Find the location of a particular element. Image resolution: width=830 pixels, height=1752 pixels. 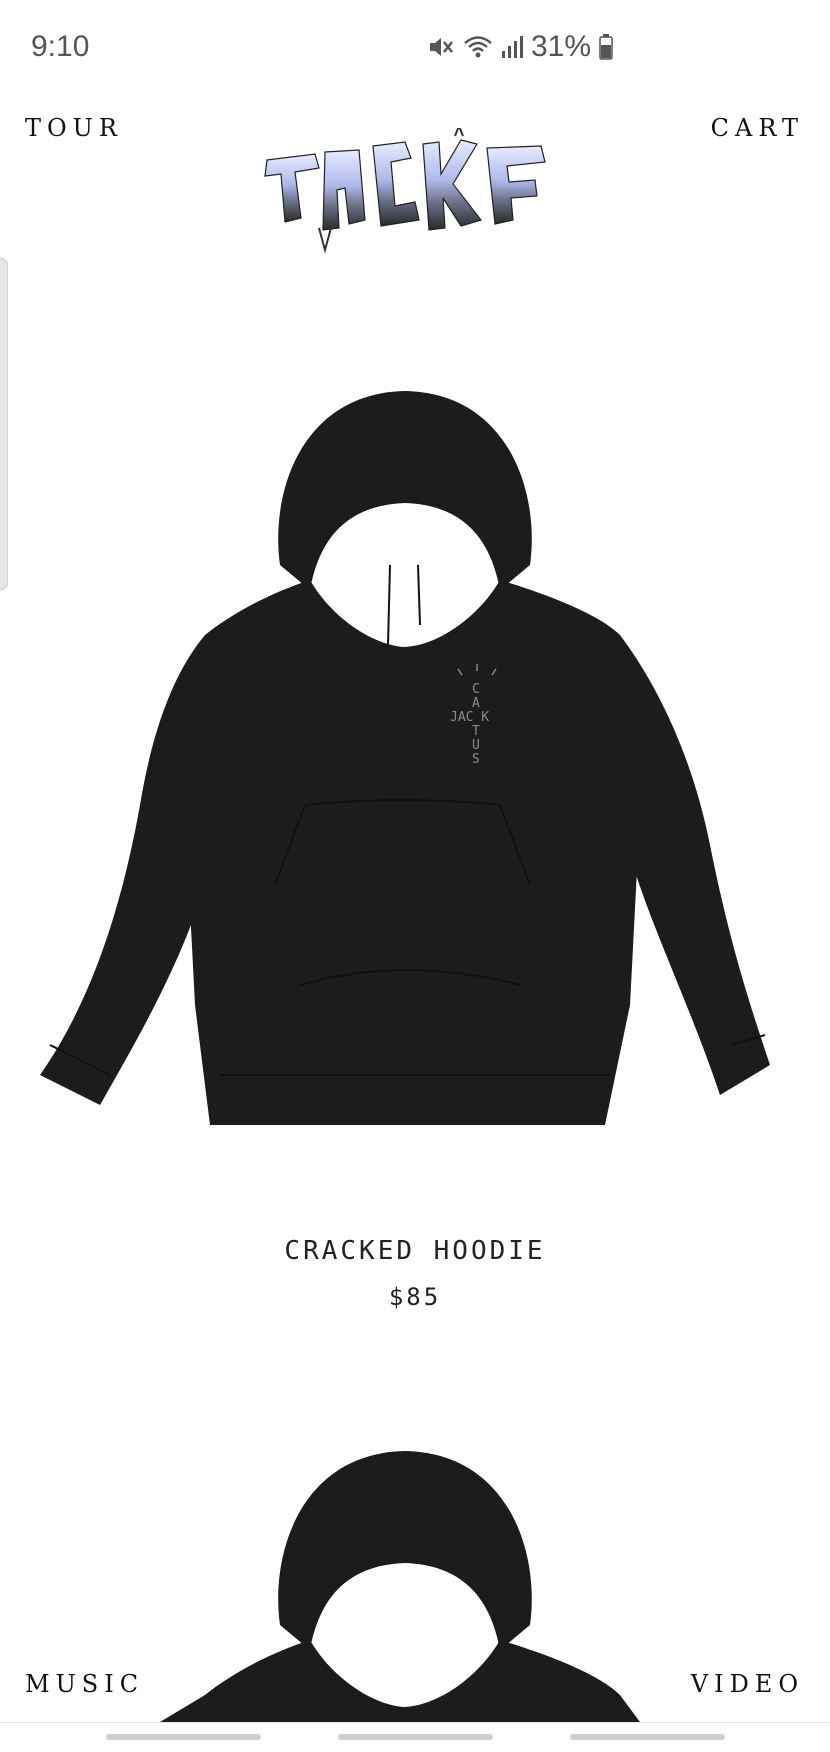

svg-text: T is located at coordinates (476, 731).